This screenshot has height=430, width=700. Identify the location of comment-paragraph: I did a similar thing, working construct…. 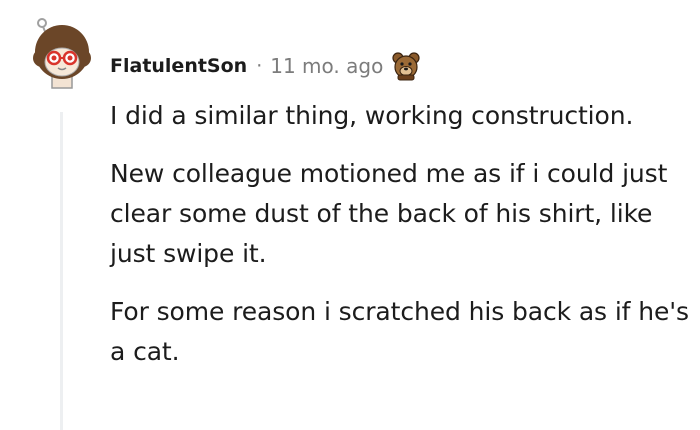
(372, 115).